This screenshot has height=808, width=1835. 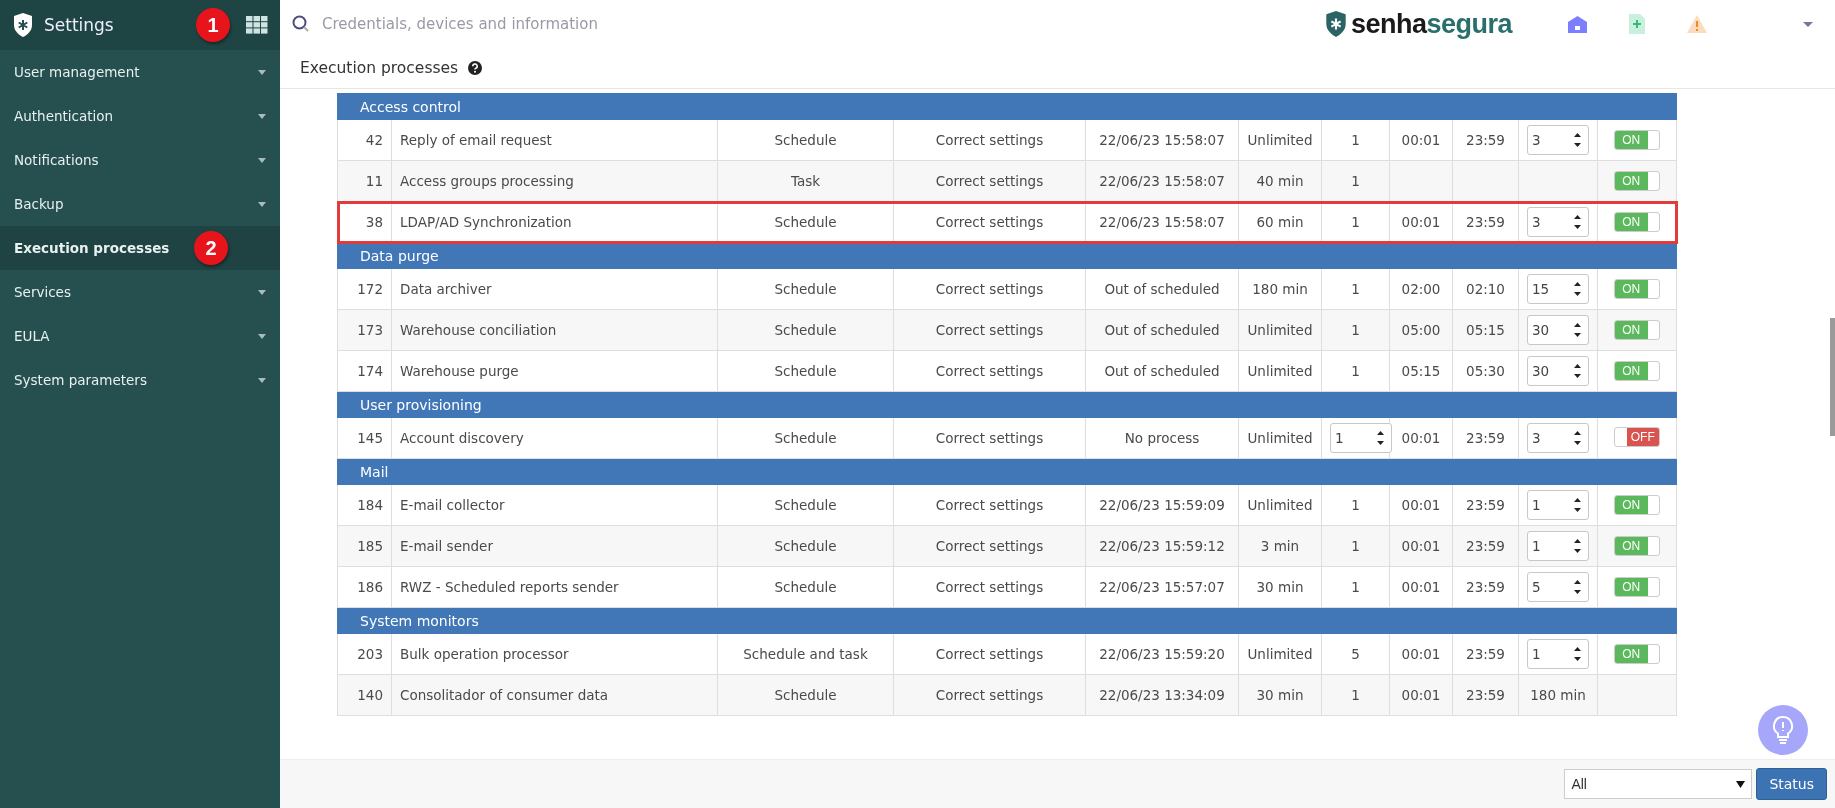 What do you see at coordinates (1162, 587) in the screenshot?
I see `table-cell: 22/06/23 15:57:07` at bounding box center [1162, 587].